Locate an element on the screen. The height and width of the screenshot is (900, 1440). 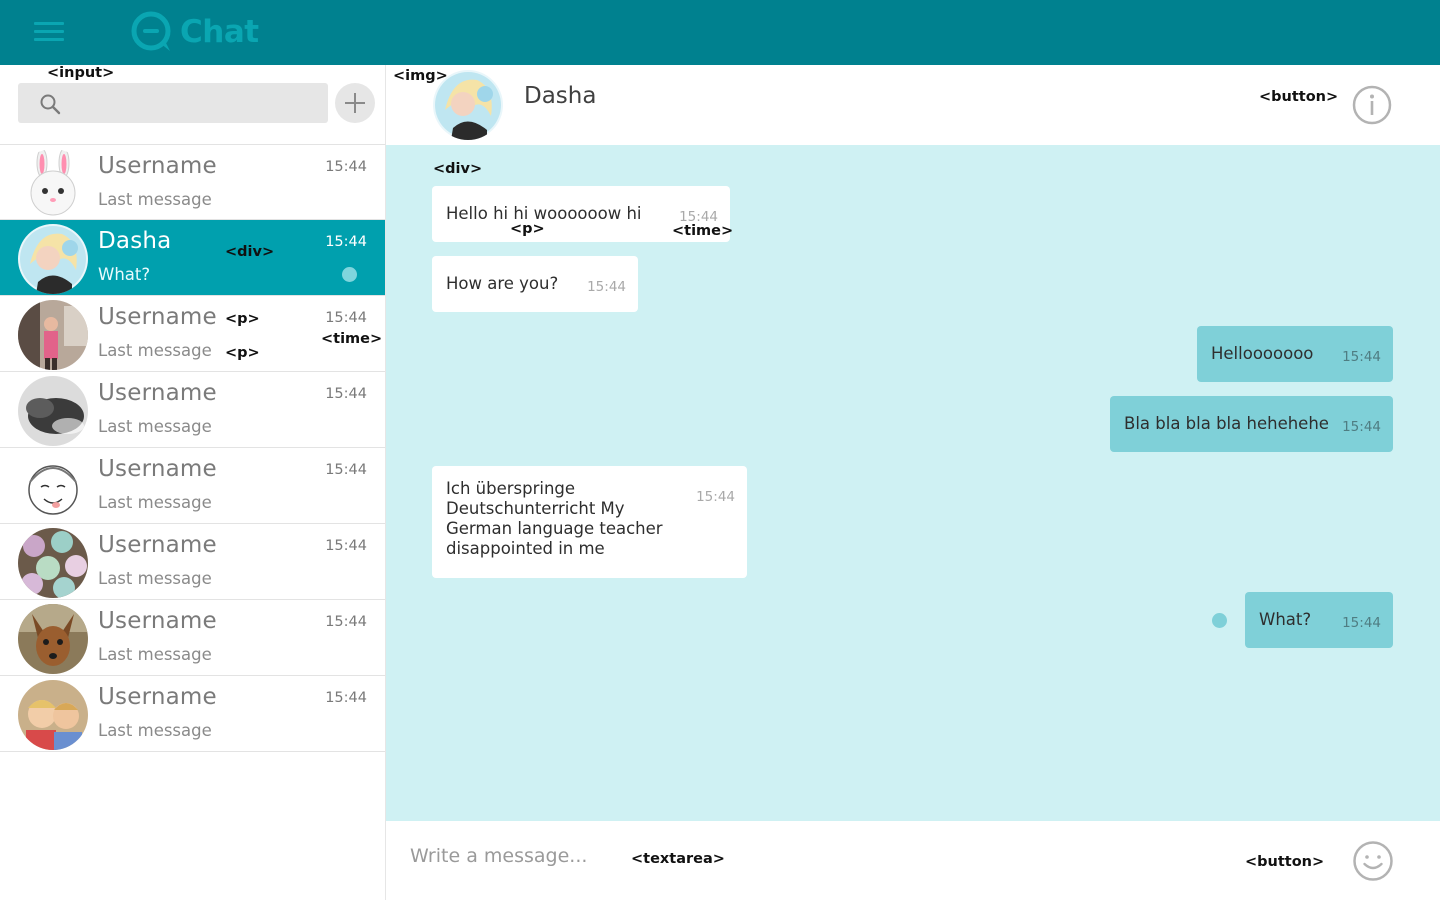
message-bubble: Hellooooooo 15:44 is located at coordinates (1295, 354).